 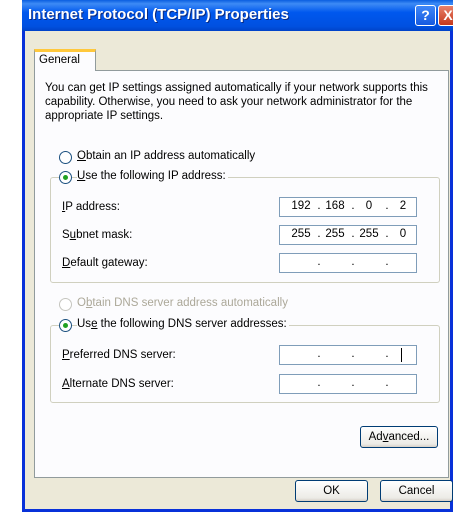 I want to click on use-dns-manual-label: Use the following DNS server addresses:, so click(x=183, y=324).